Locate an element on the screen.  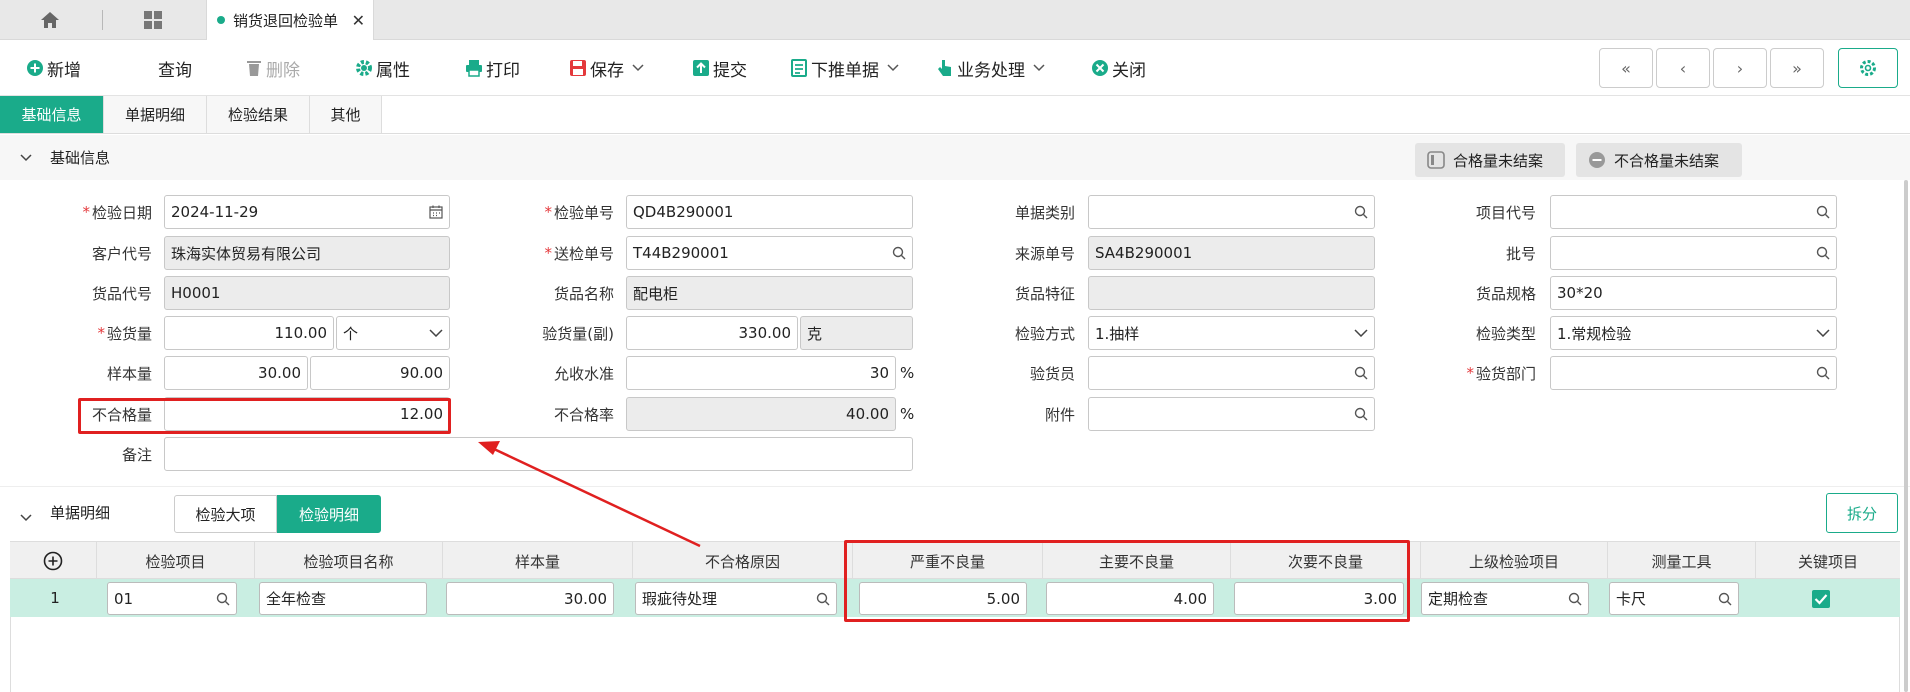
vertical-scrollbar is located at coordinates (1906, 436).